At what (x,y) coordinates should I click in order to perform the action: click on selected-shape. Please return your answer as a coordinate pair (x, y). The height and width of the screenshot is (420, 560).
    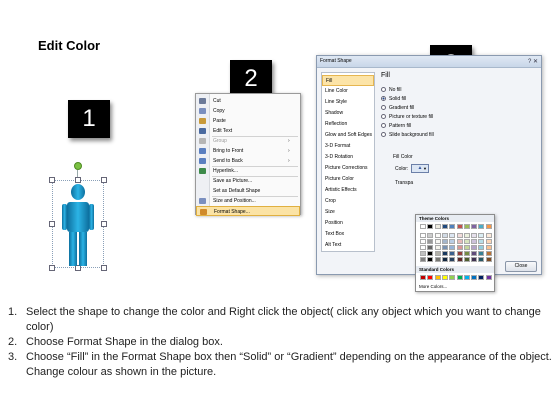
    Looking at the image, I should click on (78, 217).